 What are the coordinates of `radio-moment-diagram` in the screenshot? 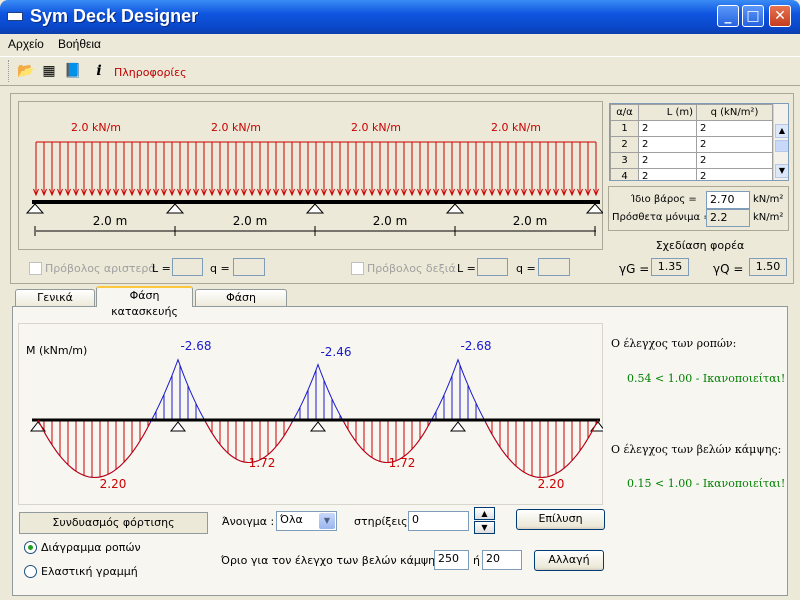 It's located at (30, 547).